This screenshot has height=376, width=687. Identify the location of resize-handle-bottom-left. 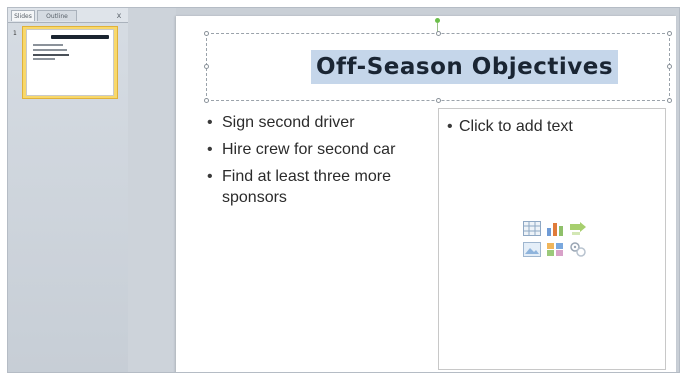
(206, 100).